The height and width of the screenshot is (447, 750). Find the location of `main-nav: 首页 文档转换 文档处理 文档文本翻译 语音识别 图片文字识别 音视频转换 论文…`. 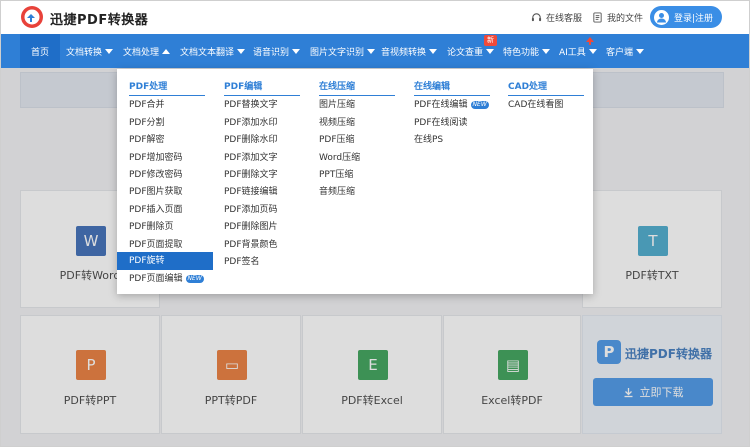

main-nav: 首页 文档转换 文档处理 文档文本翻译 语音识别 图片文字识别 音视频转换 论文… is located at coordinates (375, 51).